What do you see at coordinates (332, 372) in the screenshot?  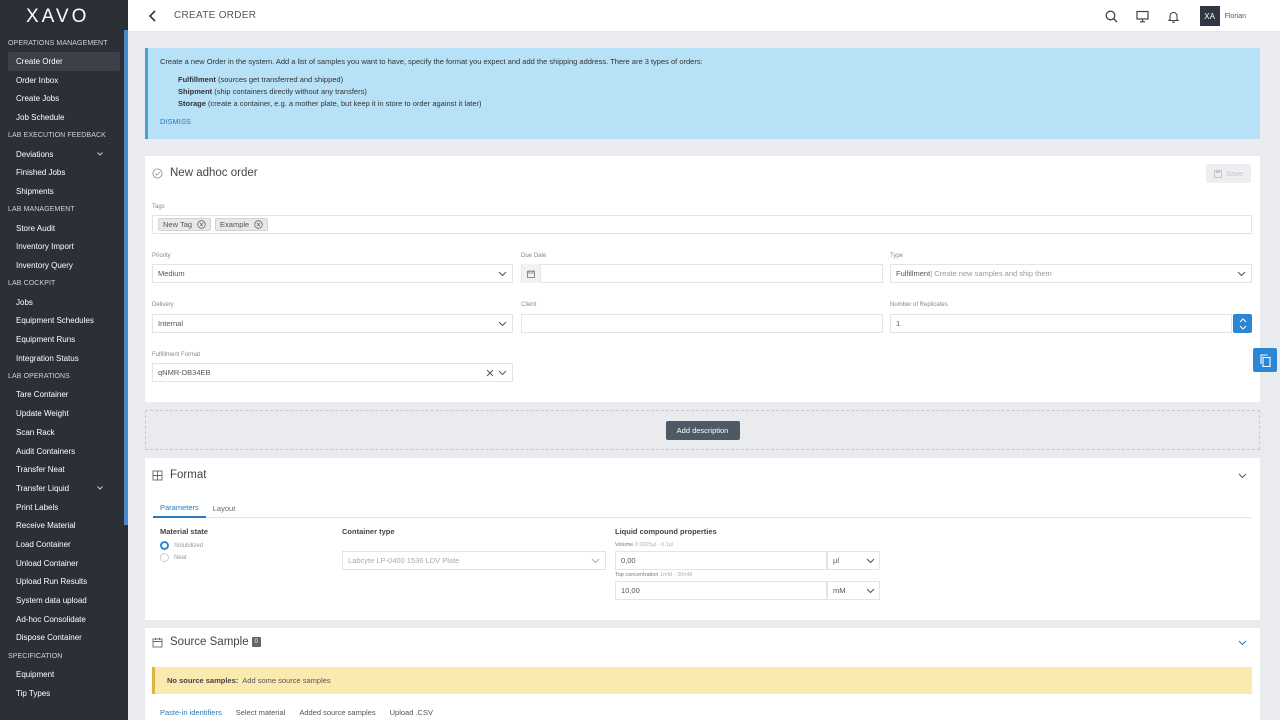 I see `fulfillment-format-select: qNMR-DB34EB` at bounding box center [332, 372].